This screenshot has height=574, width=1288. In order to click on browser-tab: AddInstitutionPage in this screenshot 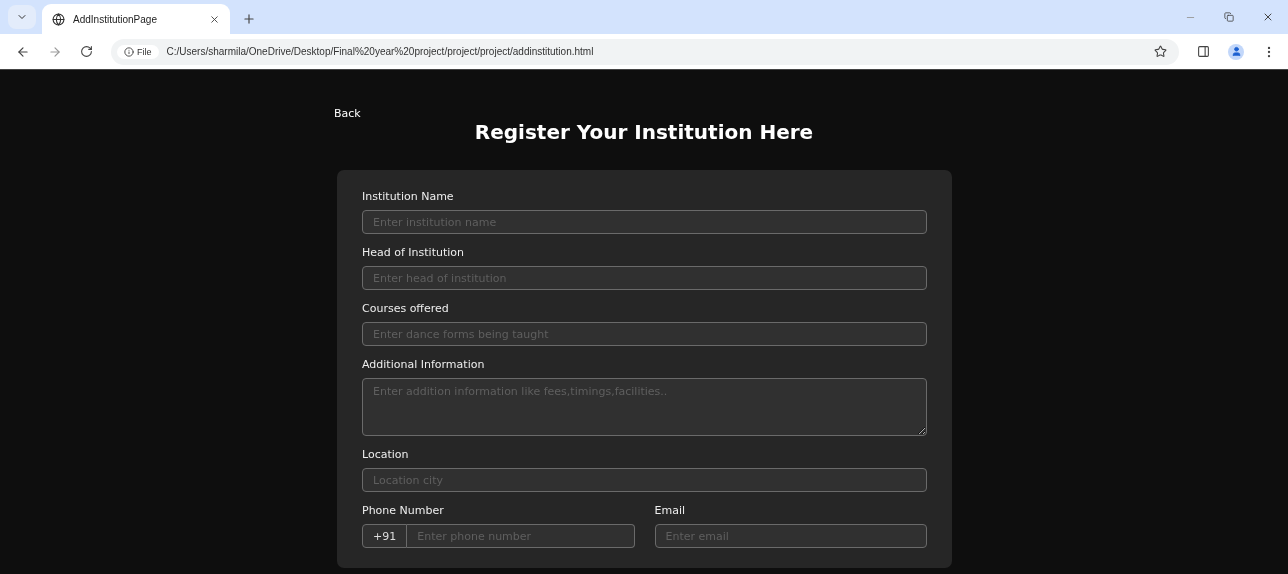, I will do `click(136, 19)`.